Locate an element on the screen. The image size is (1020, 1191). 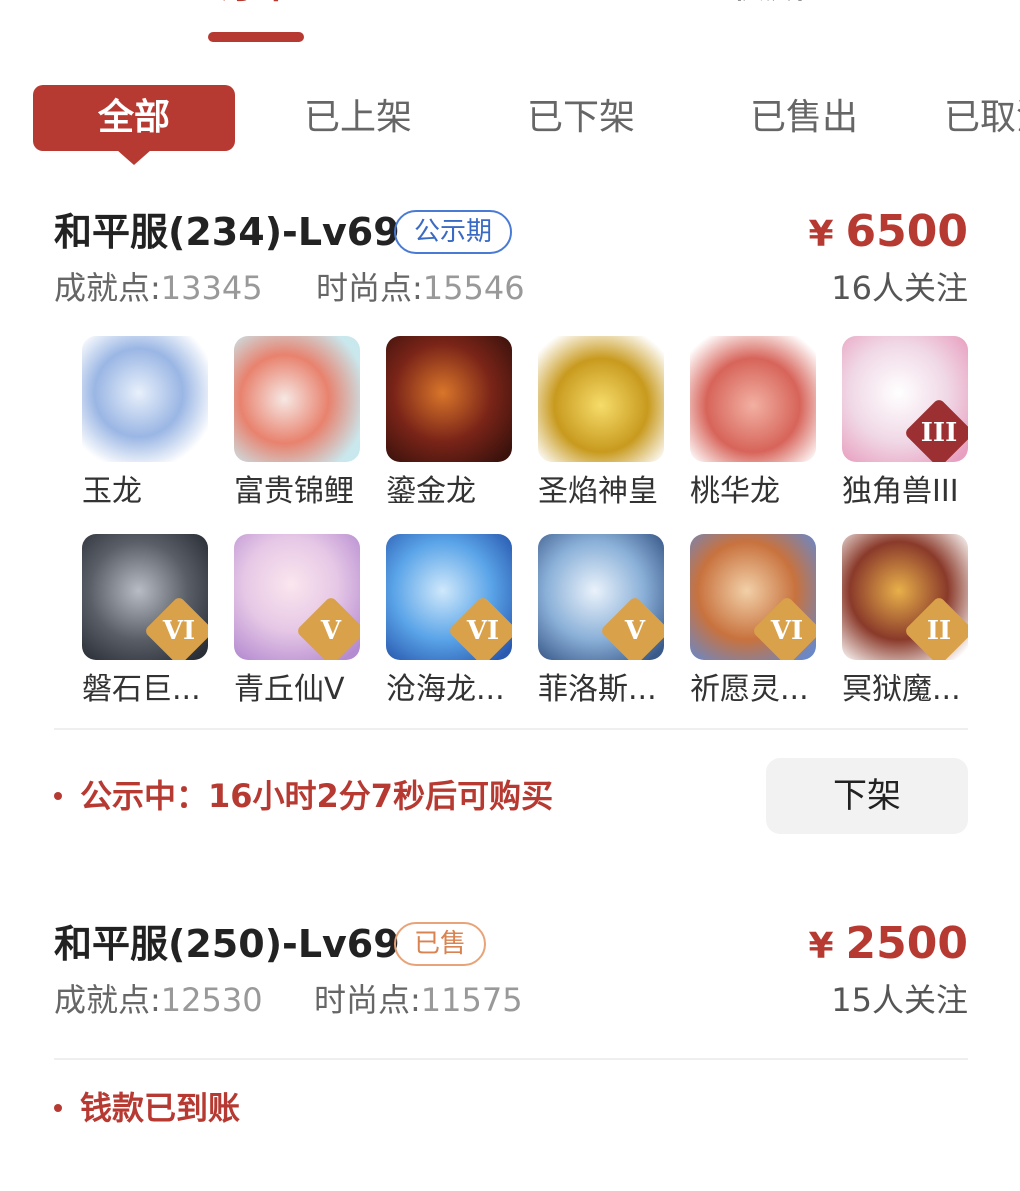
tier-badge: III is located at coordinates (935, 429).